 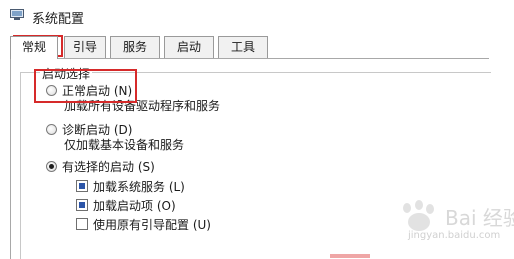 I want to click on tab-boot: 引导, so click(x=85, y=47).